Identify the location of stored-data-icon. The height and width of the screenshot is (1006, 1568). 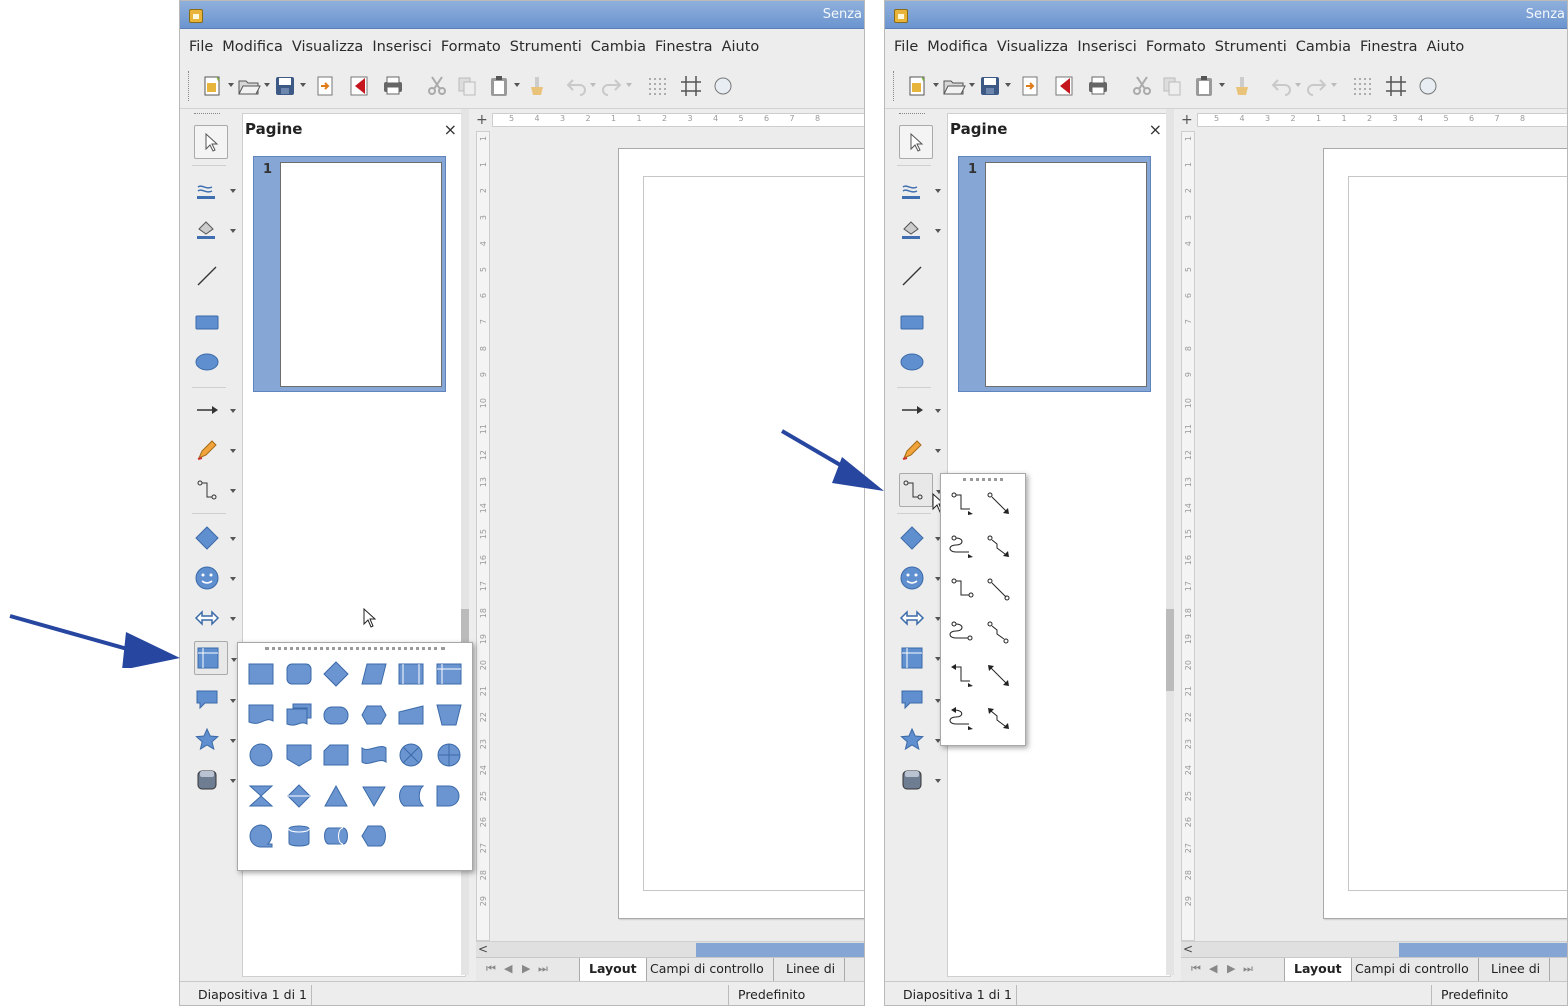
(411, 796).